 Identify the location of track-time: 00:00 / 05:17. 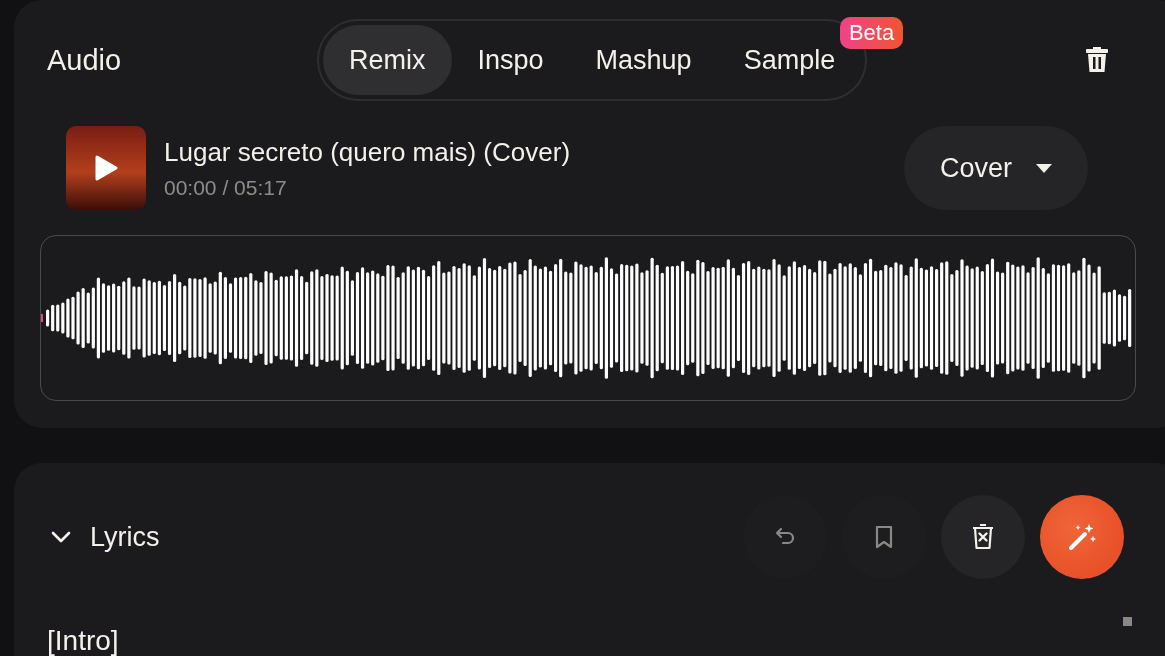
(226, 187).